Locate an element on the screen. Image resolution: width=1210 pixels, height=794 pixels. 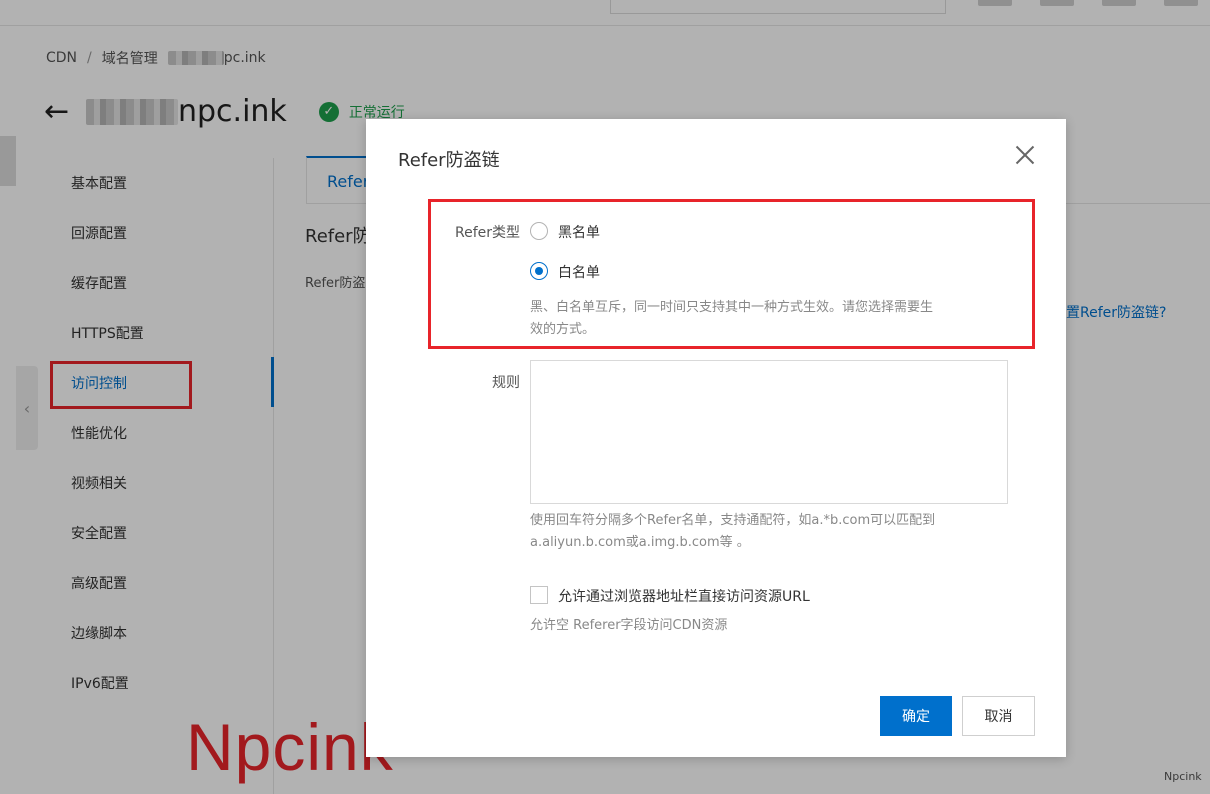
highlight-box is located at coordinates (731, 274).